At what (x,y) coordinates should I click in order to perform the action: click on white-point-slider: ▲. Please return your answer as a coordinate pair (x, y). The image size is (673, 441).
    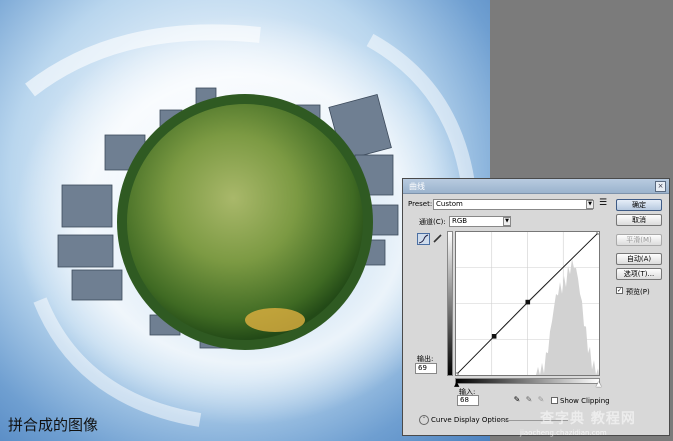
    Looking at the image, I should click on (598, 384).